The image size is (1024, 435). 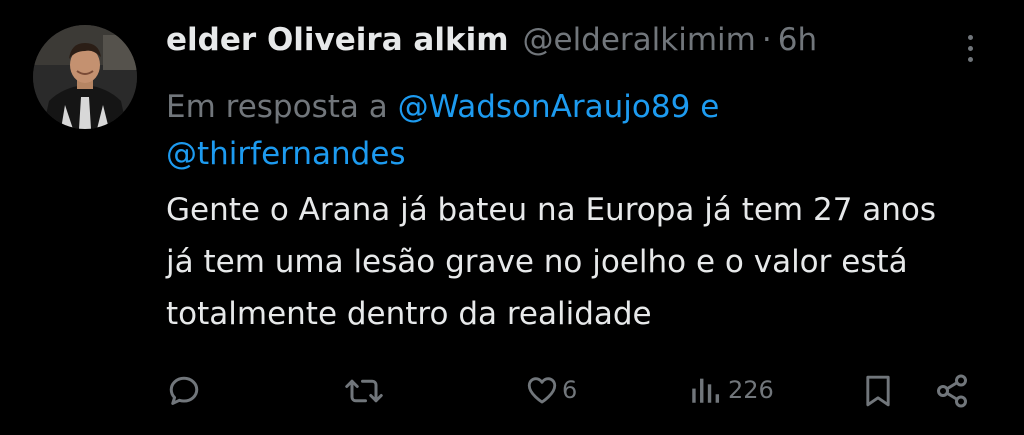 I want to click on retweet-button, so click(x=364, y=391).